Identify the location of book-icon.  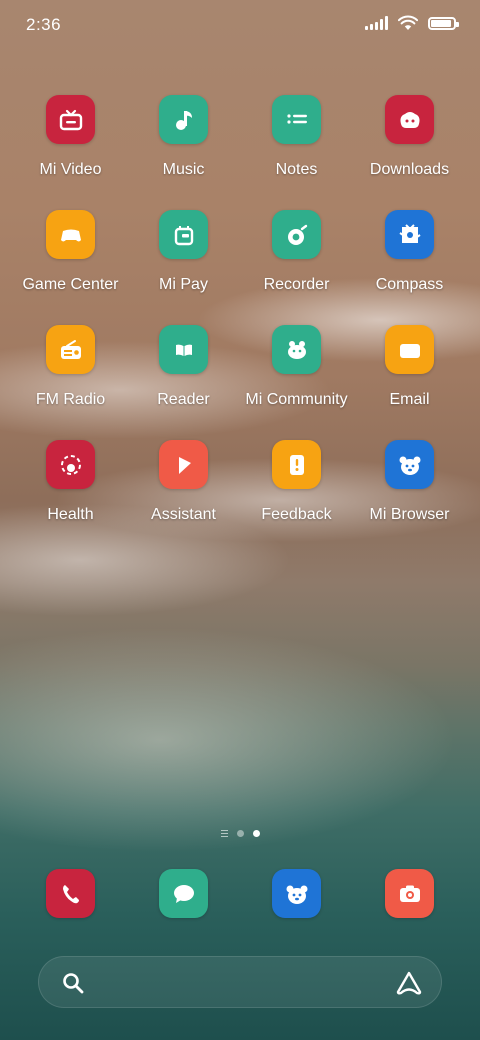
(183, 349).